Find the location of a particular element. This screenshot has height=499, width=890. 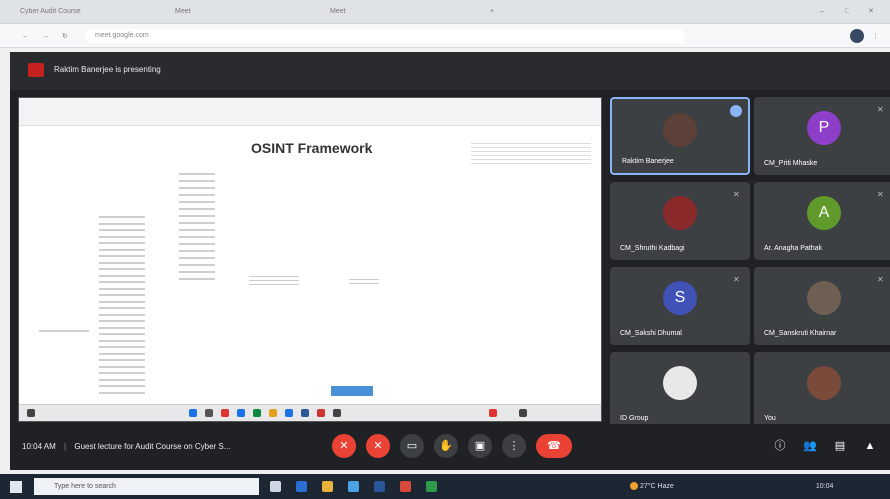

more-options-button: ⋮ is located at coordinates (514, 446).